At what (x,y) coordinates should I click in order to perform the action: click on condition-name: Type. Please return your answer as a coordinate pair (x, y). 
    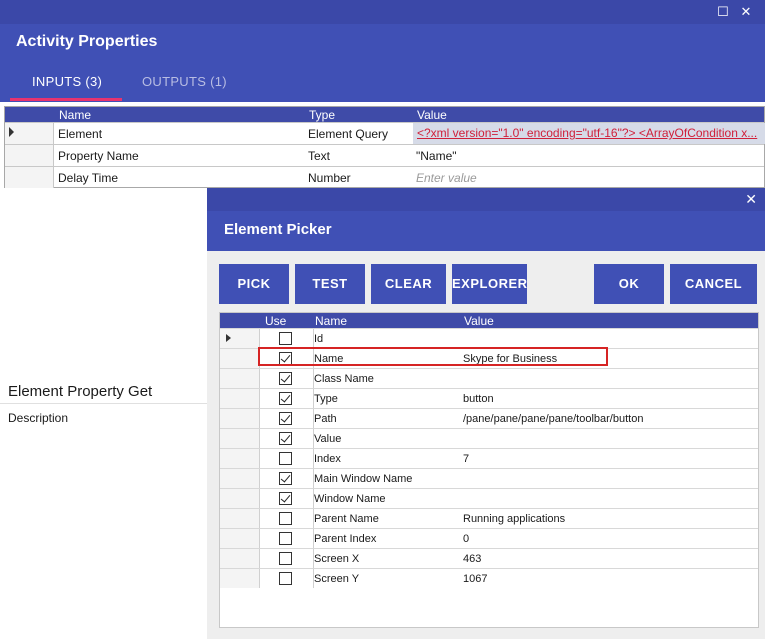
    Looking at the image, I should click on (326, 399).